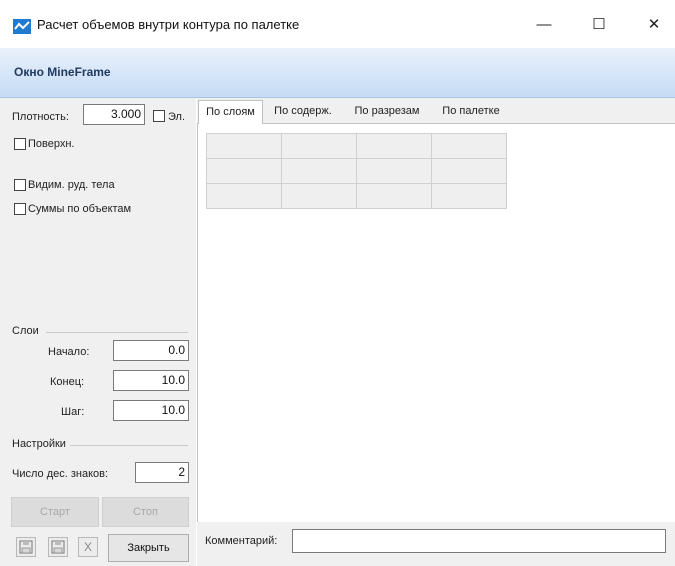 This screenshot has width=675, height=566. What do you see at coordinates (71, 185) in the screenshot?
I see `visible-ore-label: Видим. руд. тела` at bounding box center [71, 185].